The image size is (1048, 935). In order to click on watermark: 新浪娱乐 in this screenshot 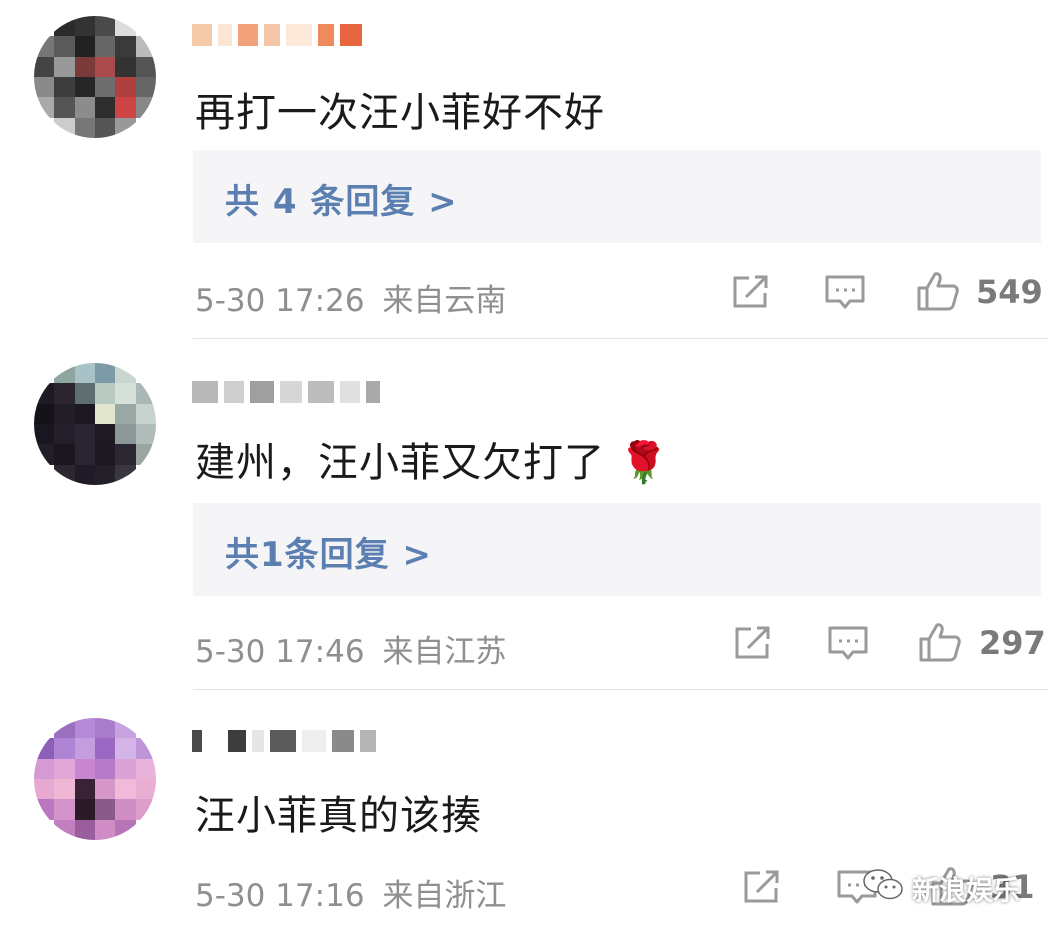, I will do `click(941, 888)`.